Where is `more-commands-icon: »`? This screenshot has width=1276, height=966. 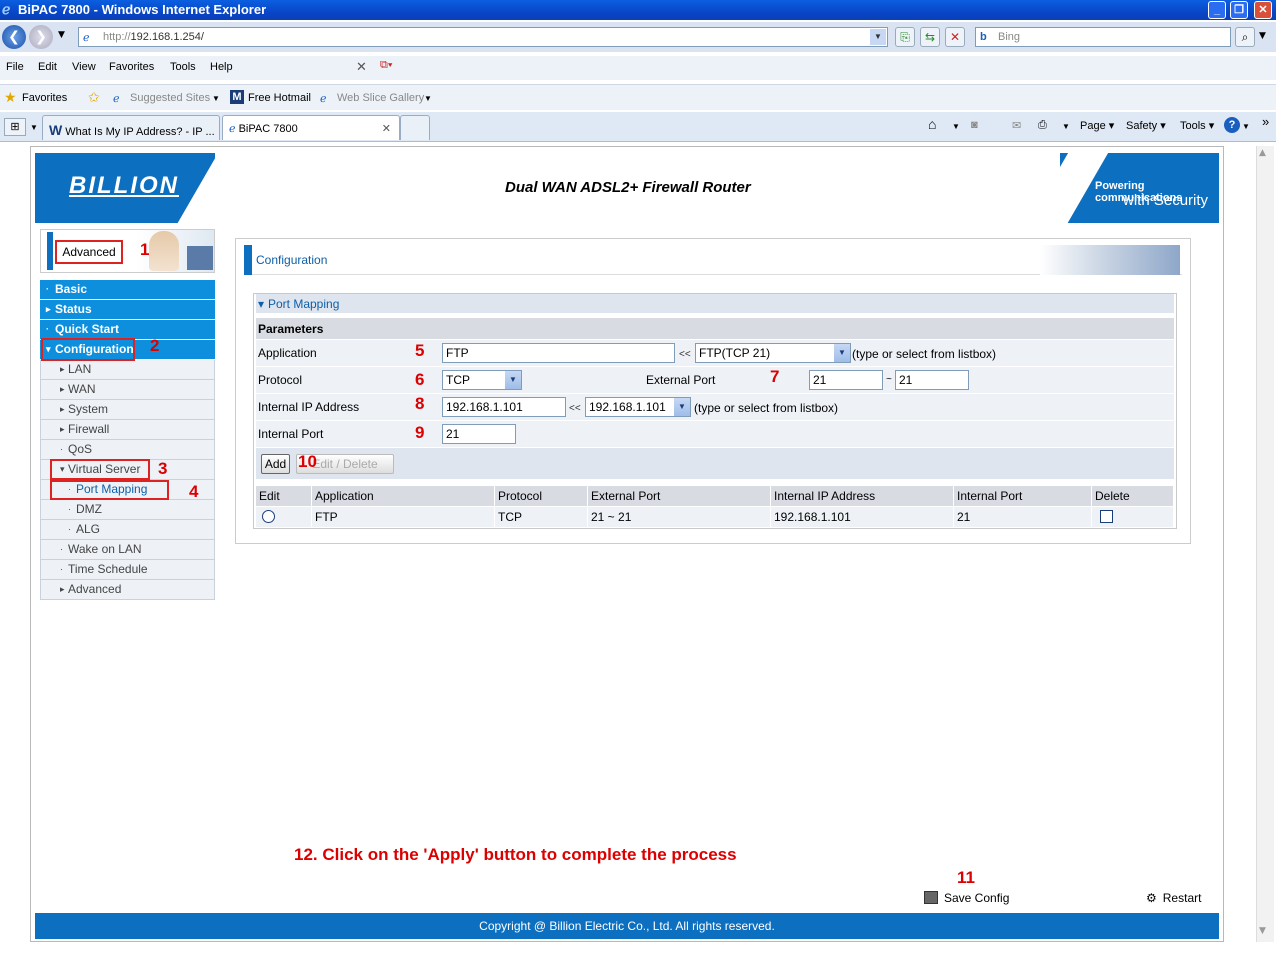
more-commands-icon: » is located at coordinates (1265, 121).